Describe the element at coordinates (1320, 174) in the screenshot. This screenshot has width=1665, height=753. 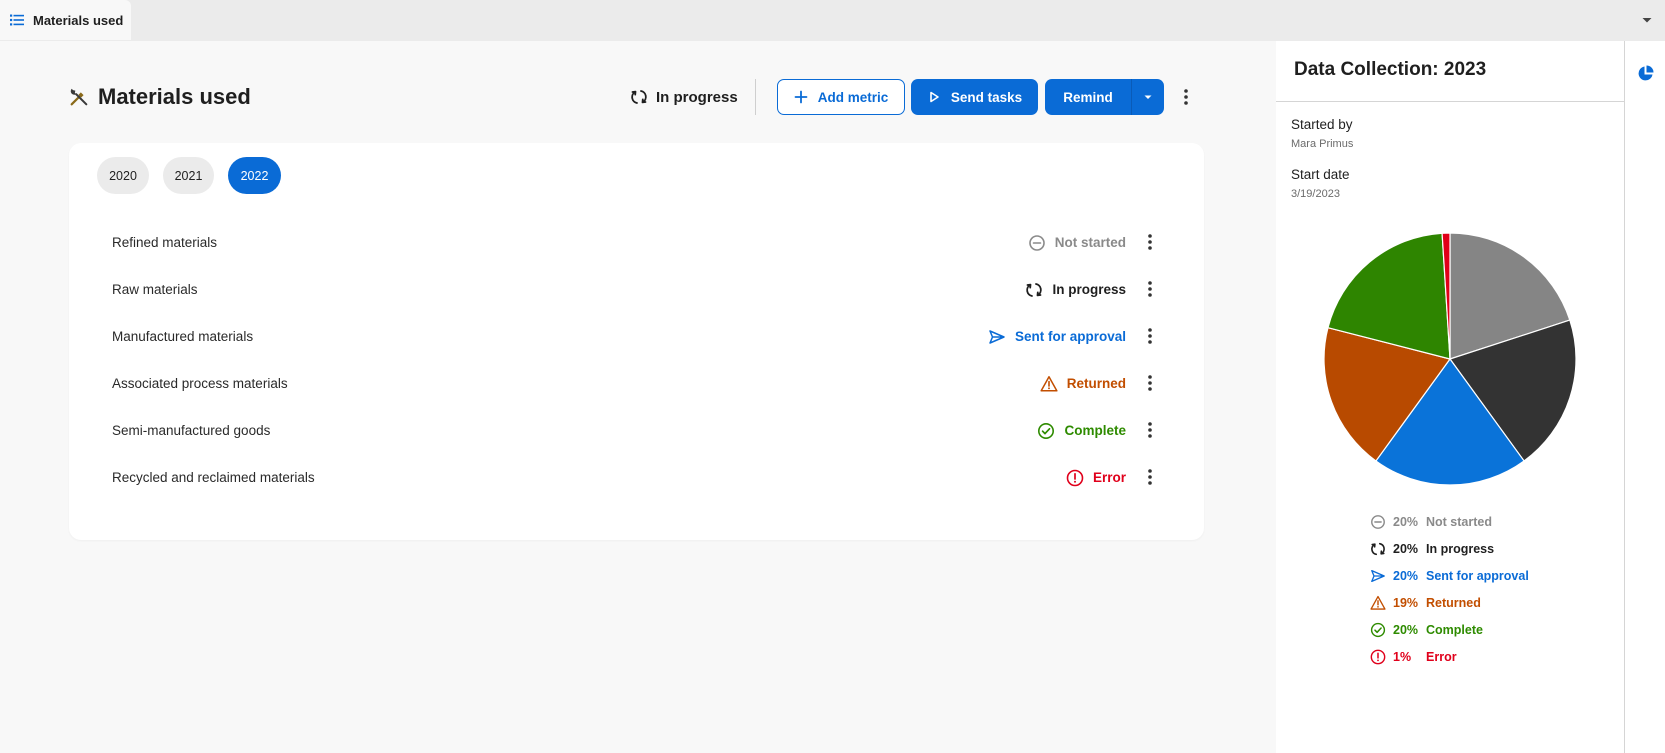
I see `start-date-label: Start date` at that location.